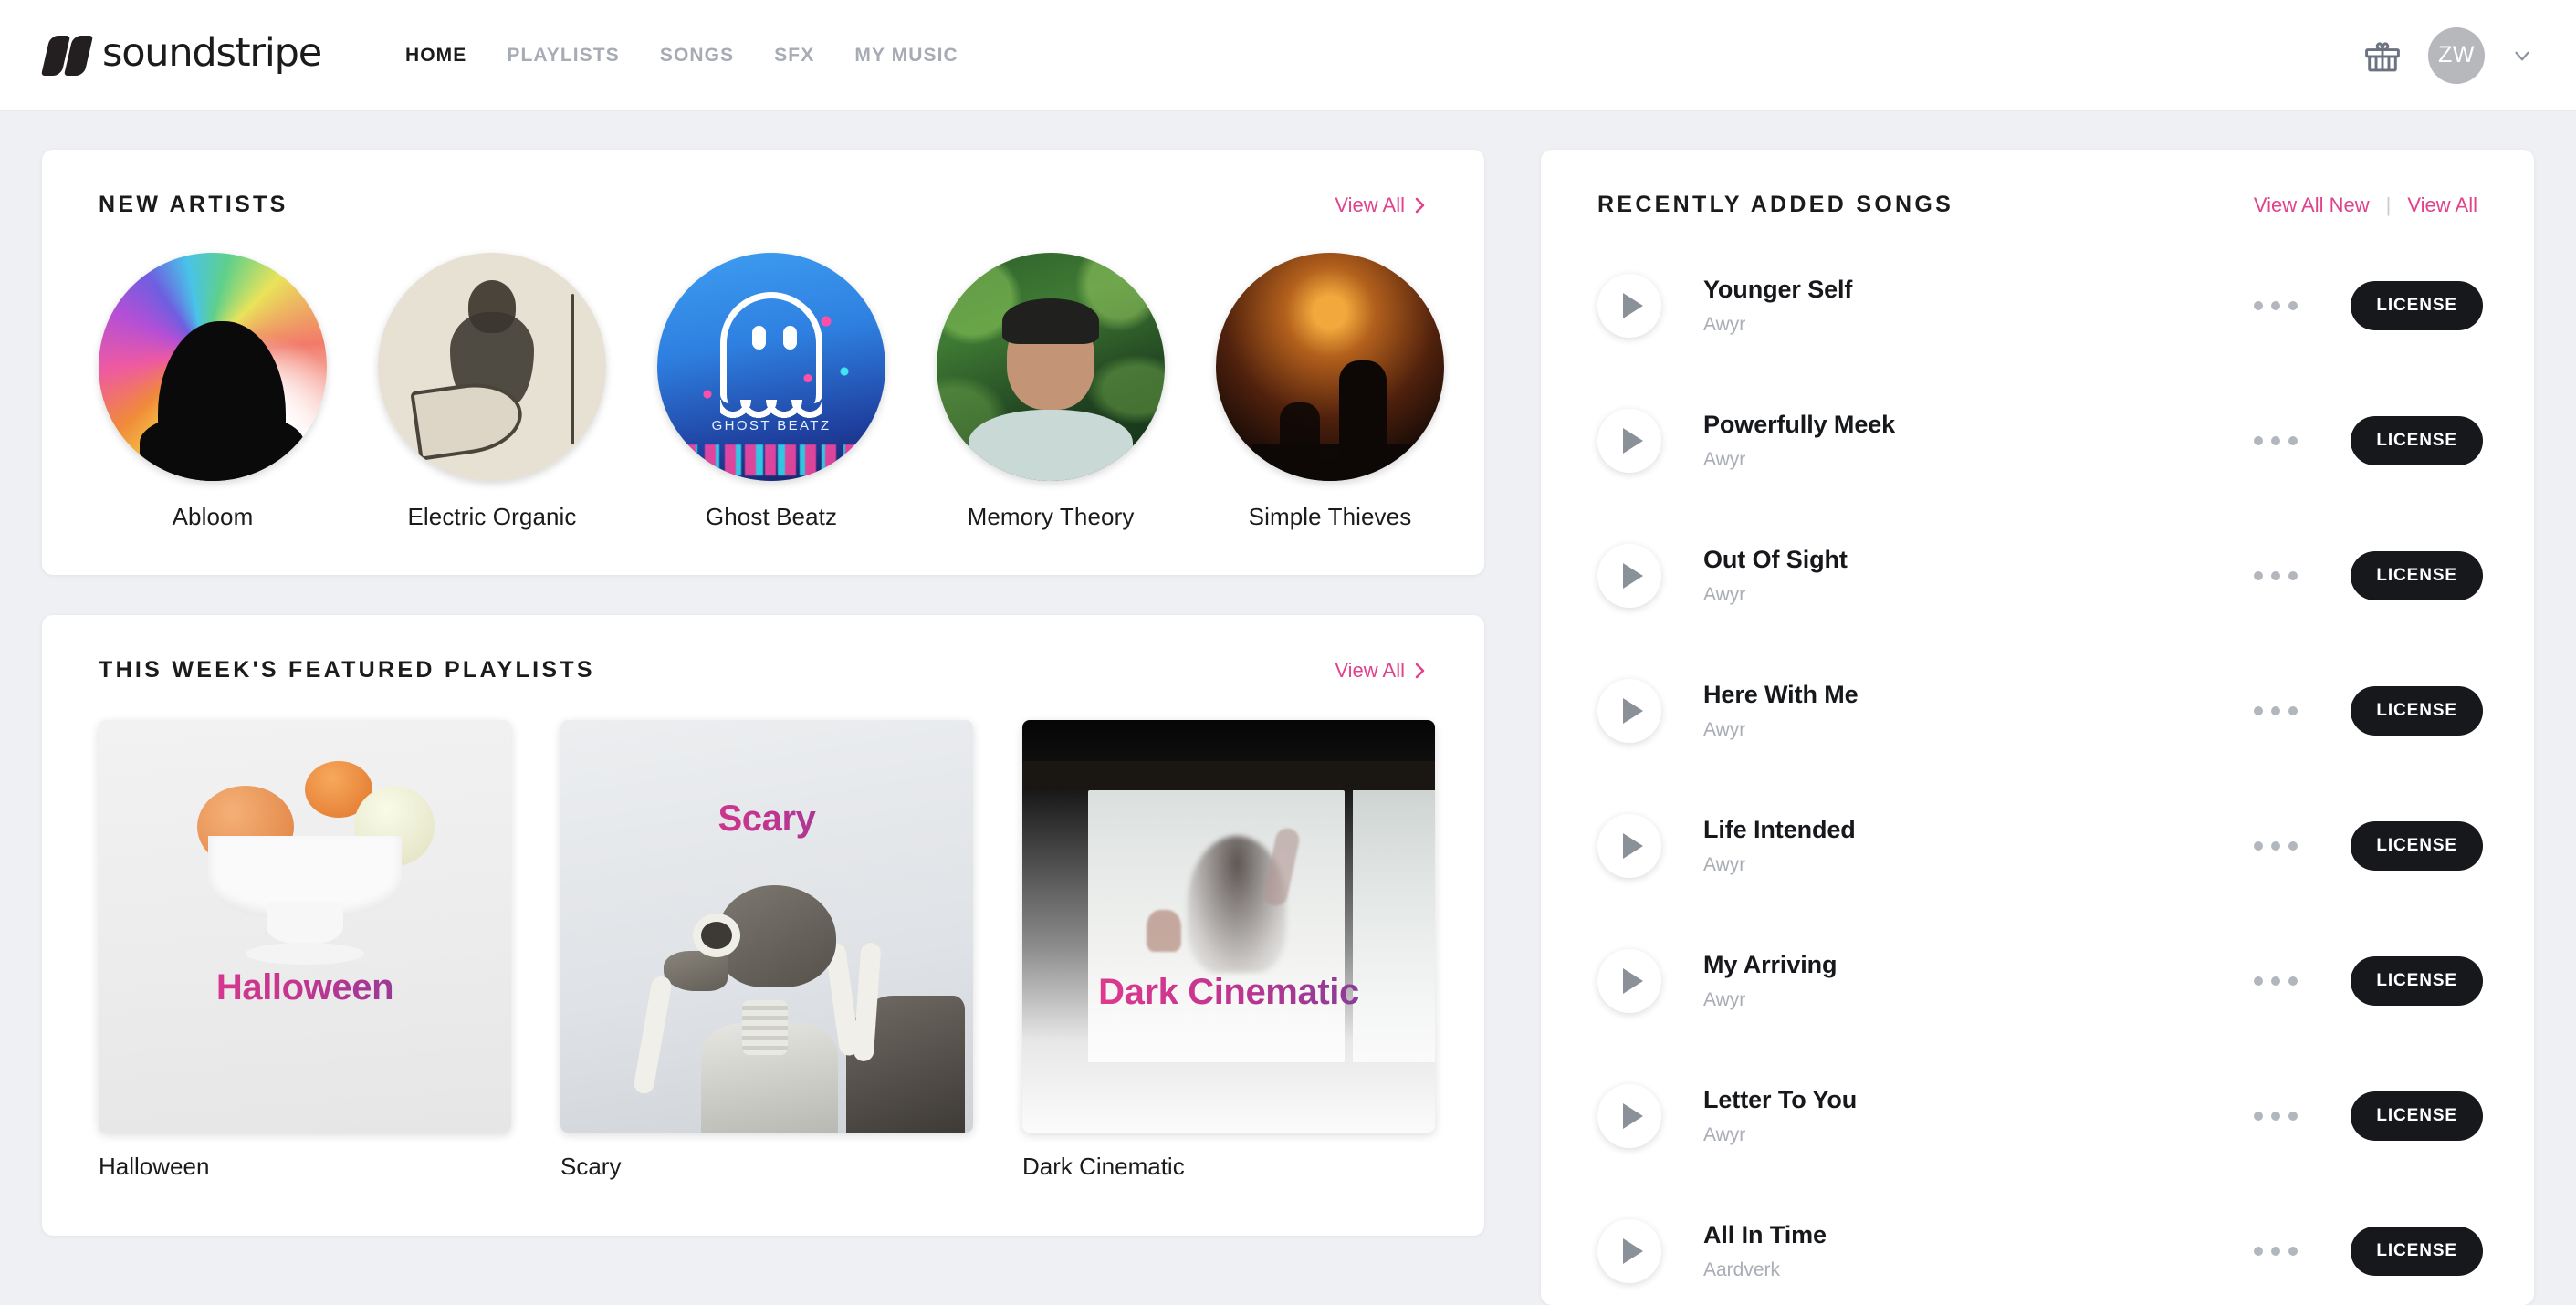 The height and width of the screenshot is (1305, 2576). What do you see at coordinates (347, 670) in the screenshot?
I see `featured-playlists-title: THIS WEEK'S FEATURED PLAYLISTS` at bounding box center [347, 670].